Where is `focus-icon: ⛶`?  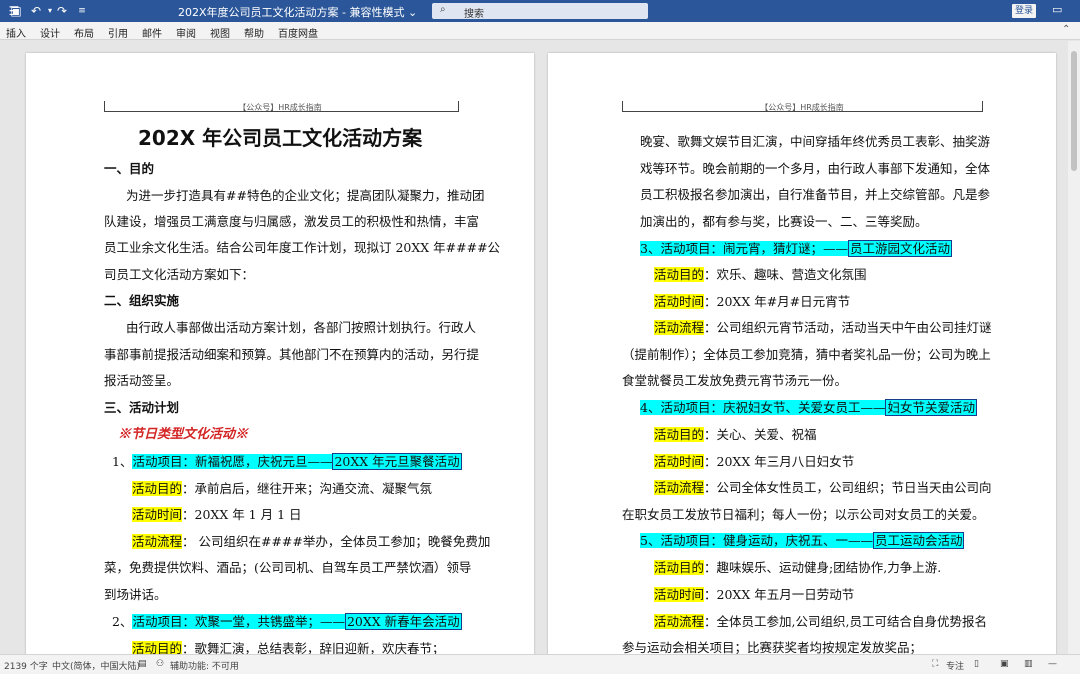
focus-icon: ⛶ is located at coordinates (935, 664).